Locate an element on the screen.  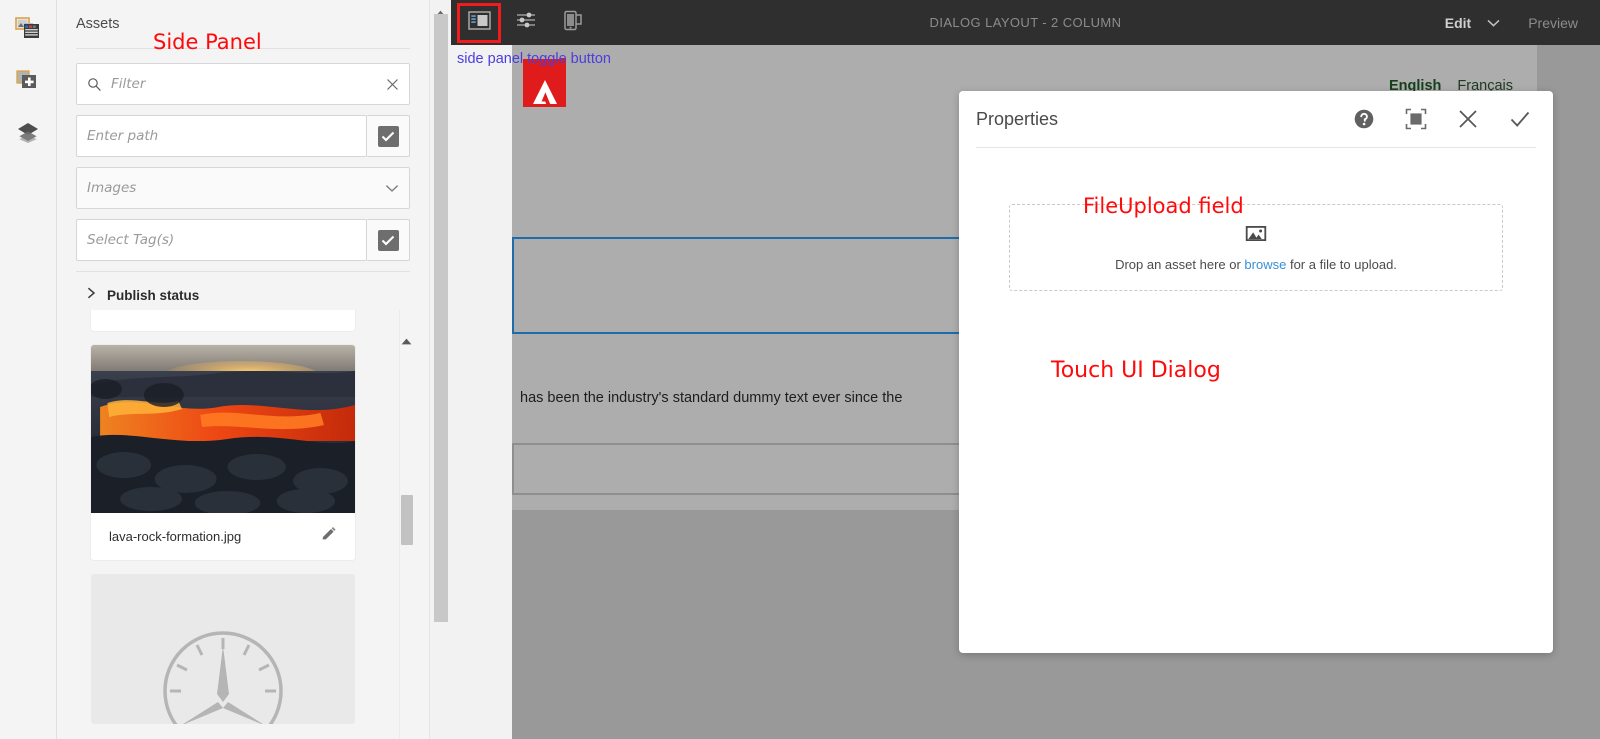
page-information-button is located at coordinates (526, 23).